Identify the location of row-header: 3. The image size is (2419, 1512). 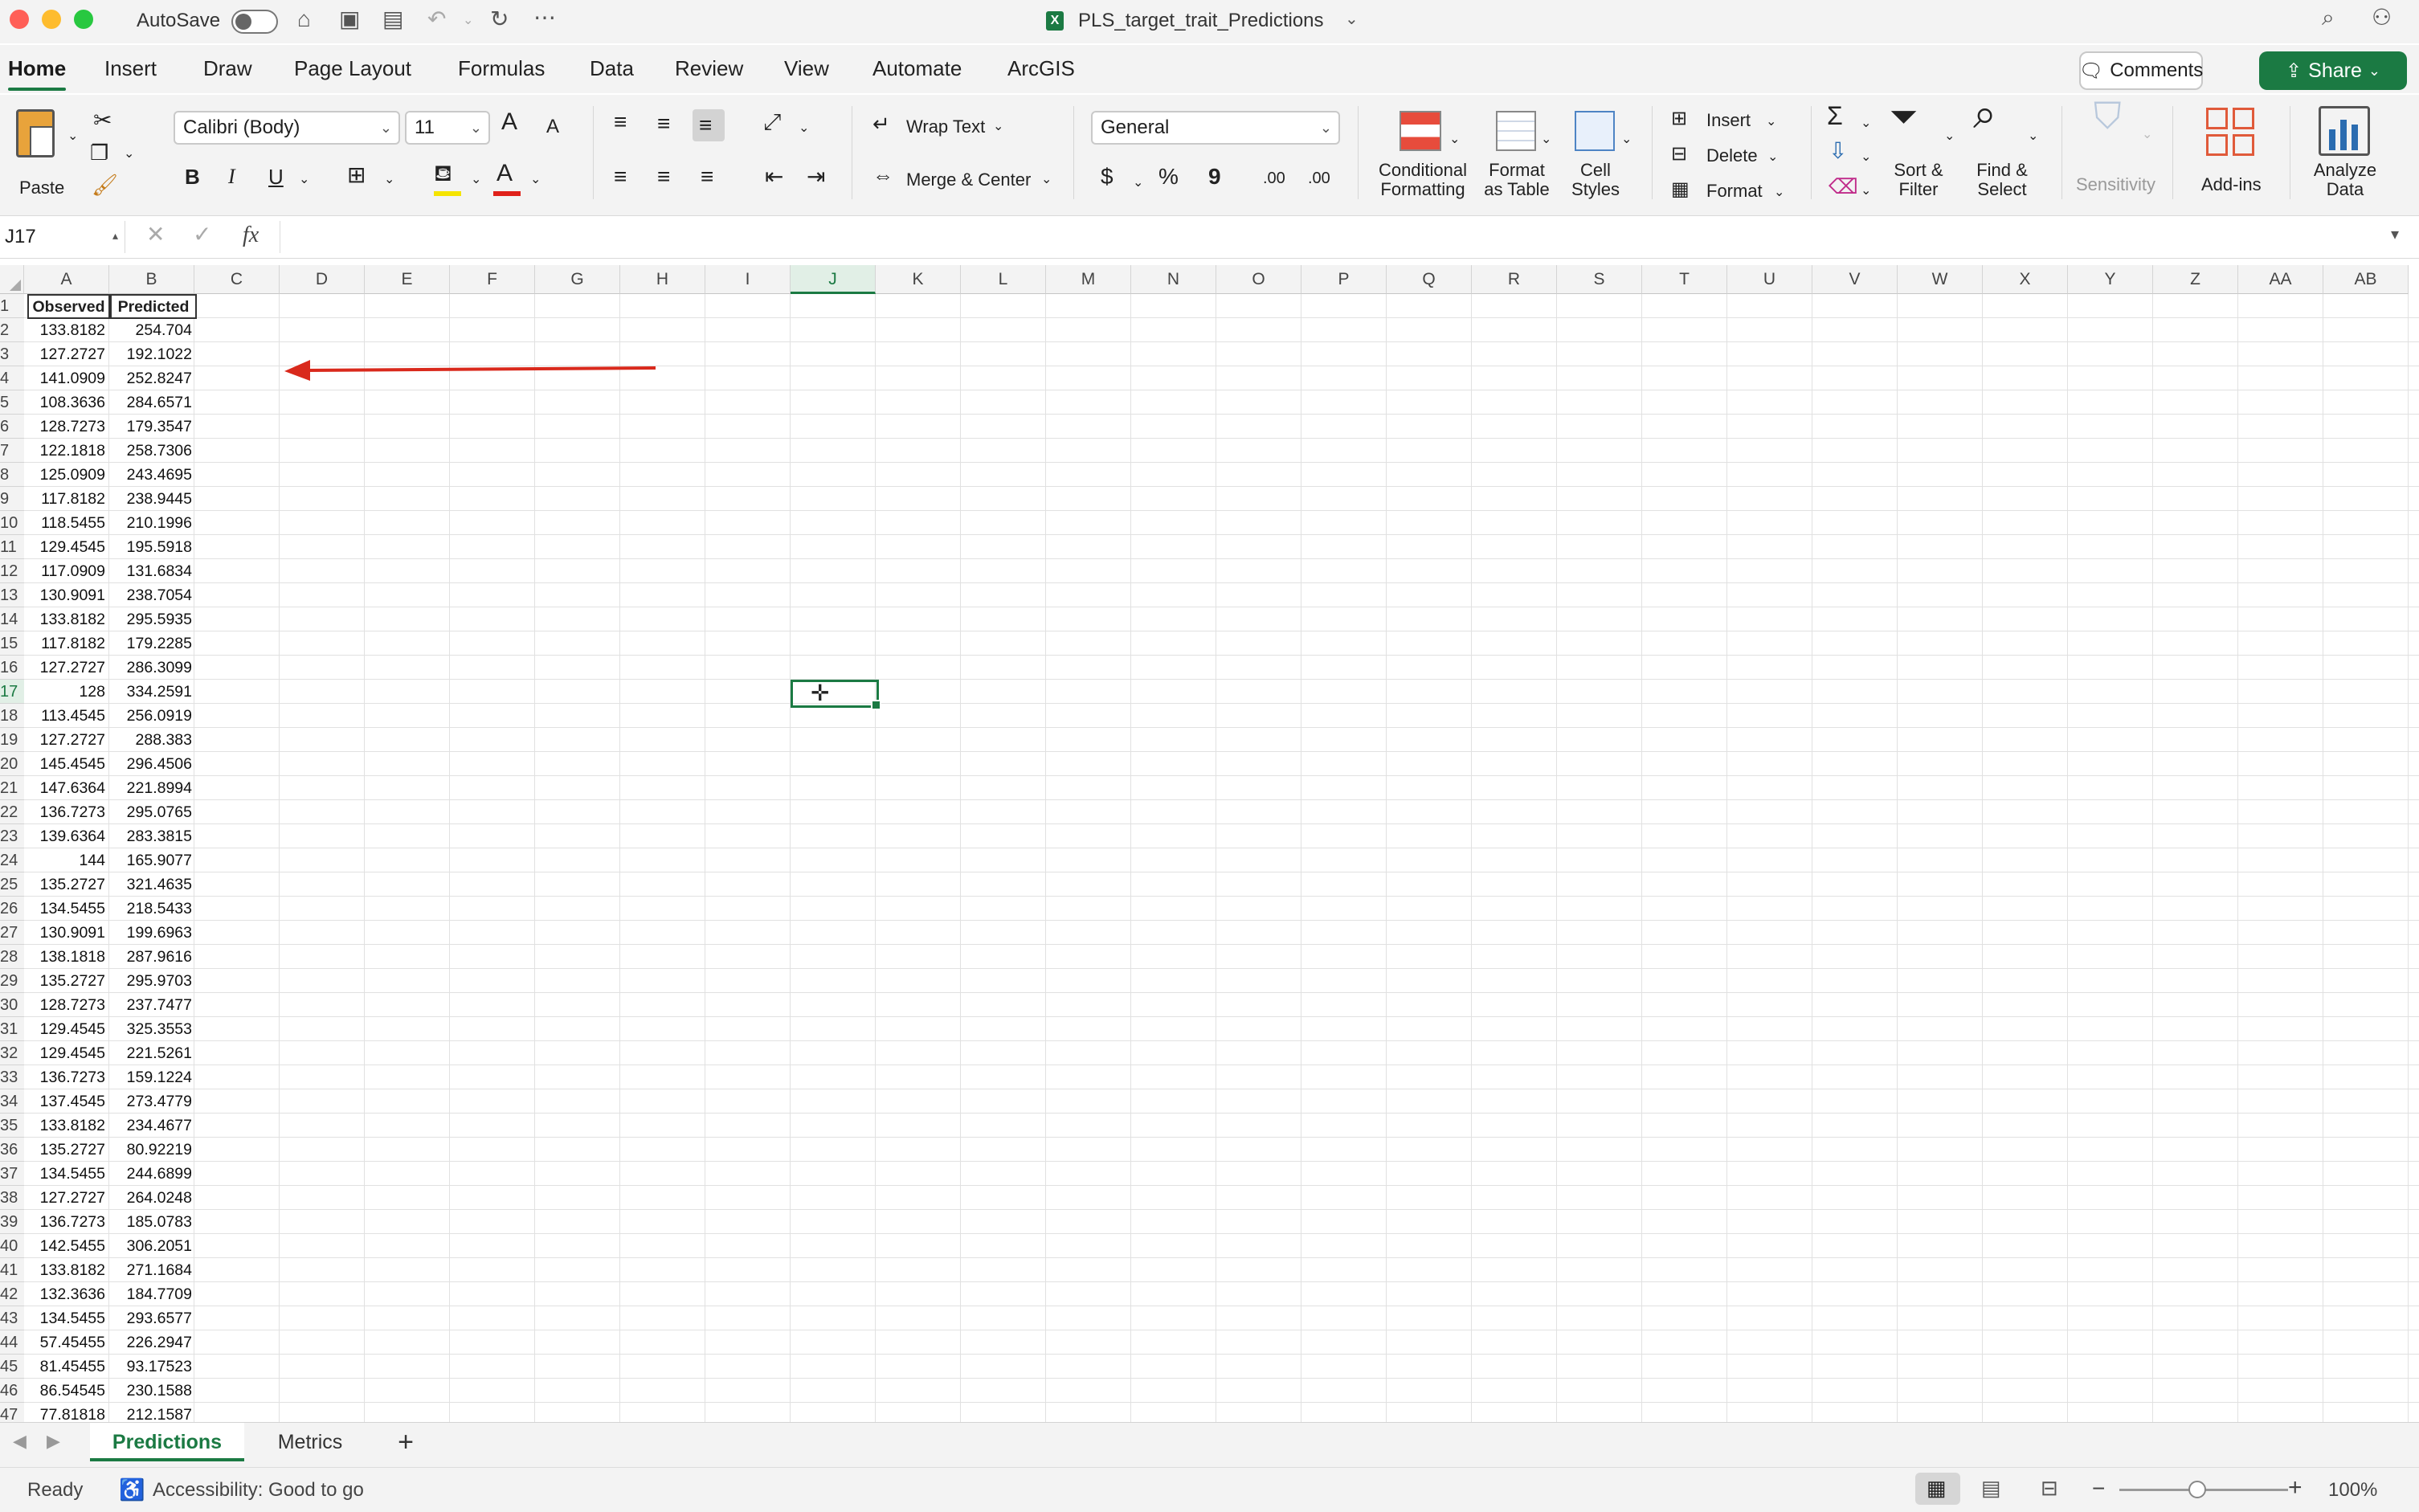
(12, 354).